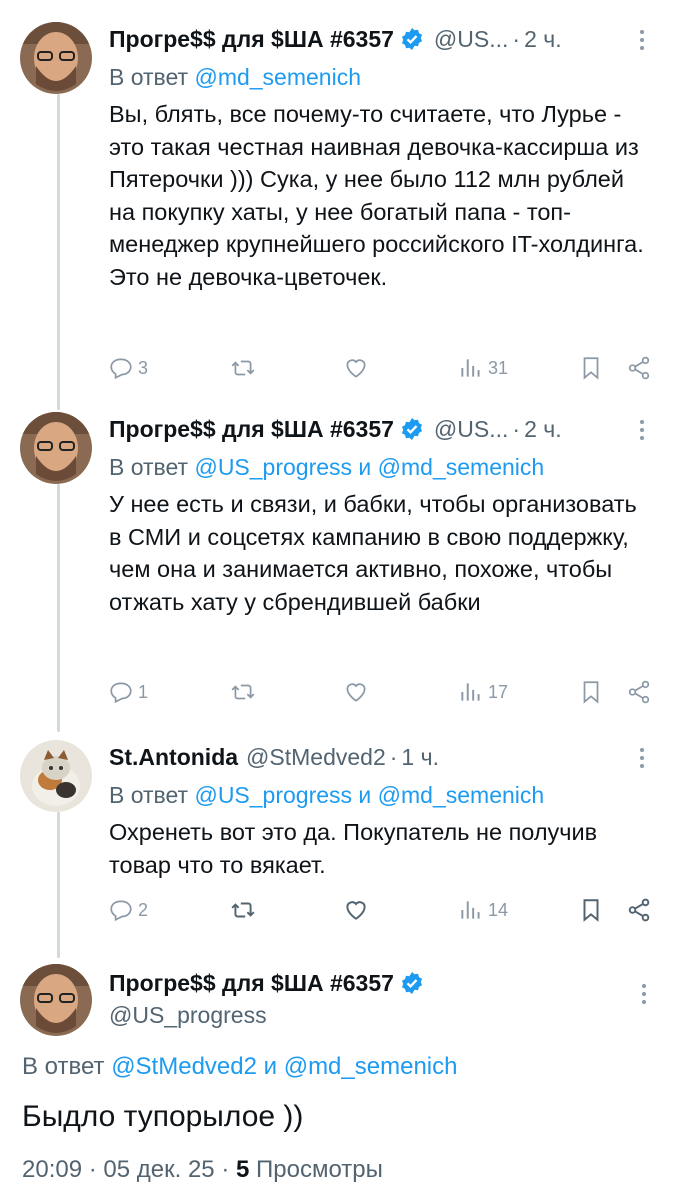 The image size is (674, 1200). I want to click on views-button: 17, so click(483, 692).